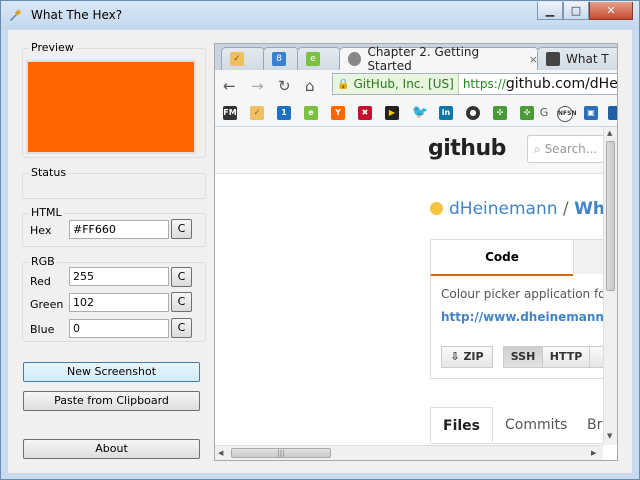 The height and width of the screenshot is (480, 640). I want to click on star-bookmark-icon: ✖, so click(365, 113).